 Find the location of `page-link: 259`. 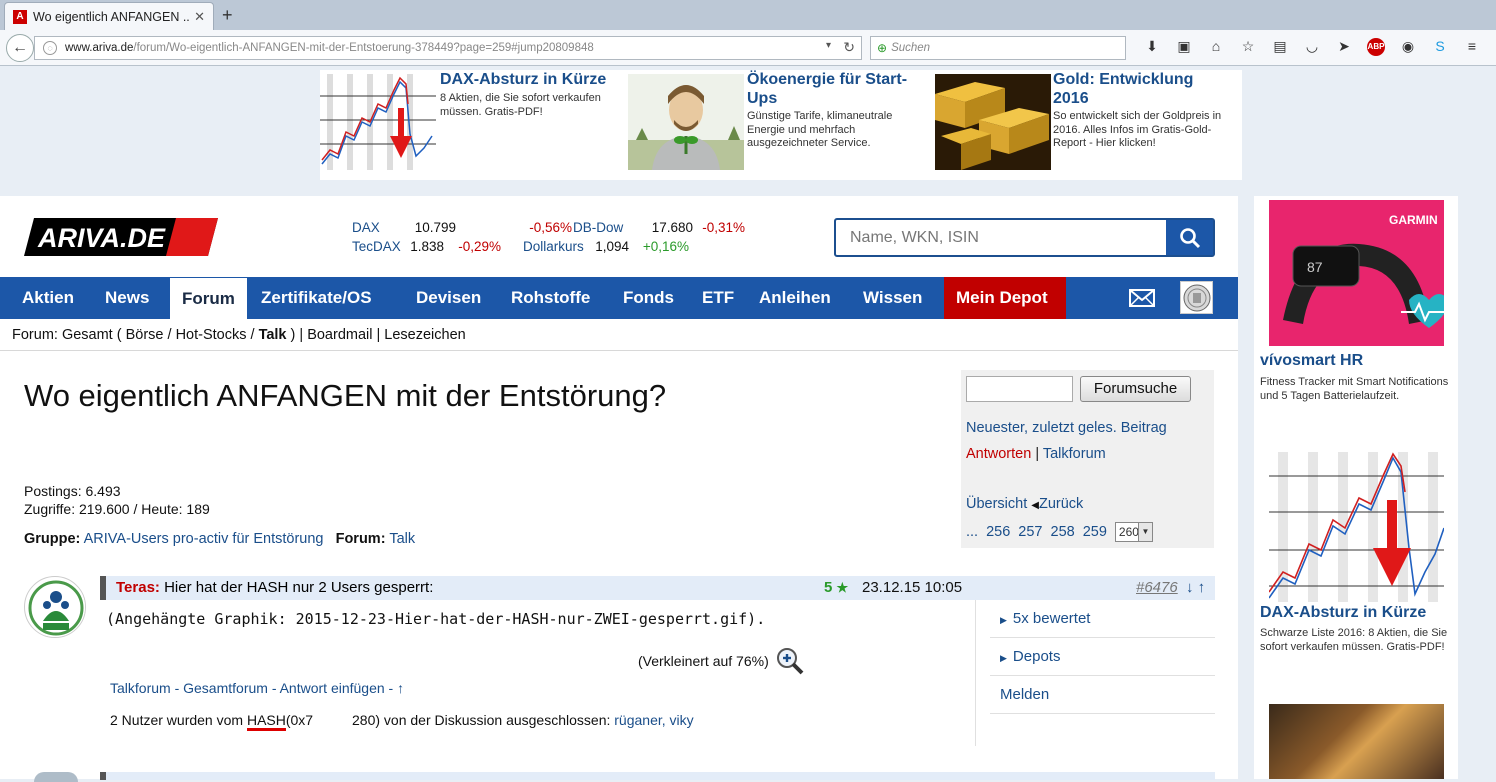

page-link: 259 is located at coordinates (1095, 532).